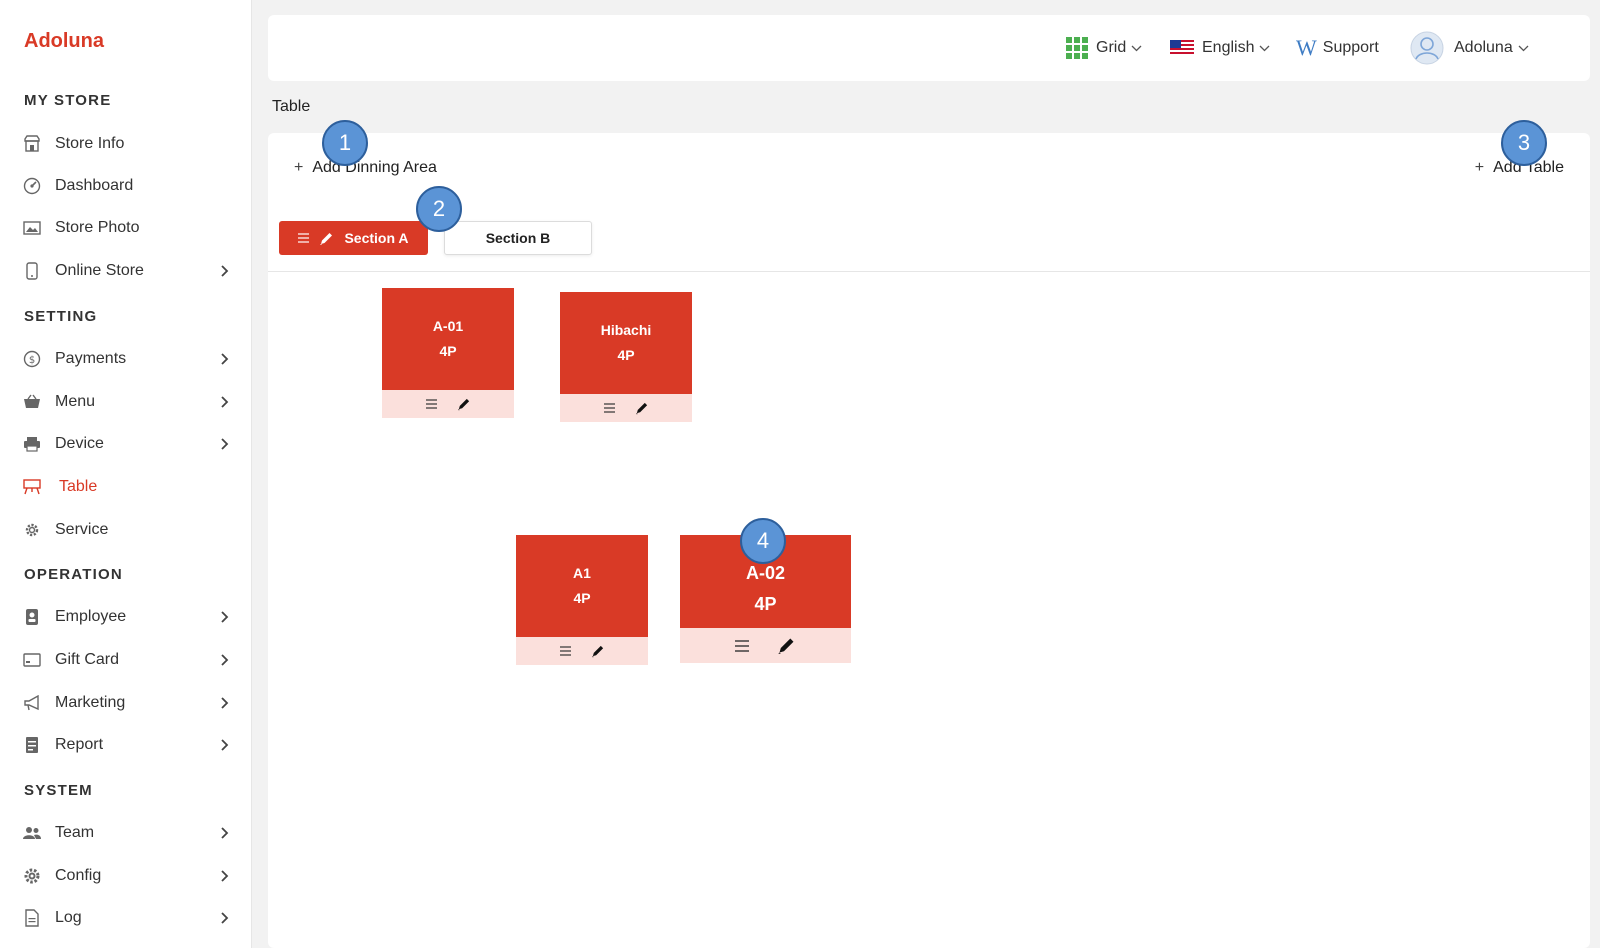 The image size is (1600, 948). Describe the element at coordinates (61, 316) in the screenshot. I see `section-title-setting: SETTING` at that location.